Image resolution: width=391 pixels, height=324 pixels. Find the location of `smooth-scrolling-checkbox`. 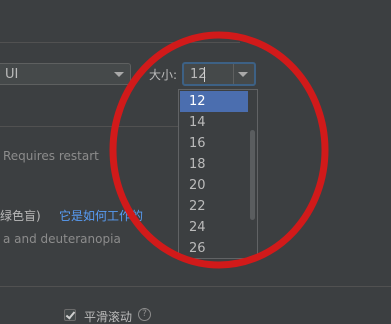

smooth-scrolling-checkbox is located at coordinates (70, 315).